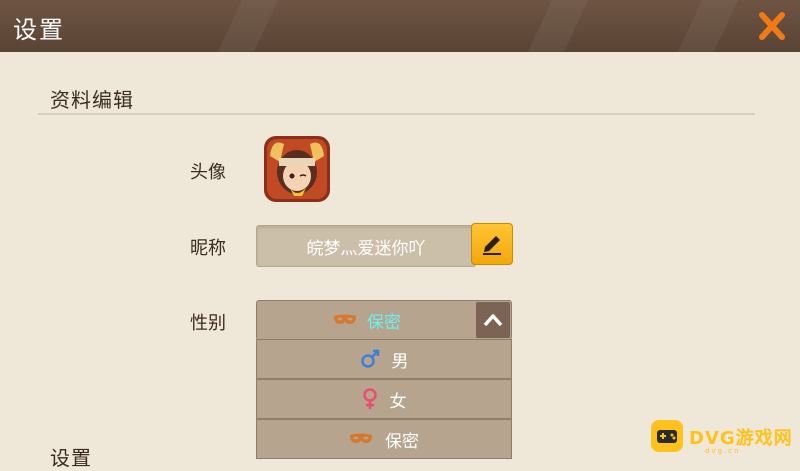  Describe the element at coordinates (366, 249) in the screenshot. I see `nickname-value: 皖梦灬爱迷你吖` at that location.